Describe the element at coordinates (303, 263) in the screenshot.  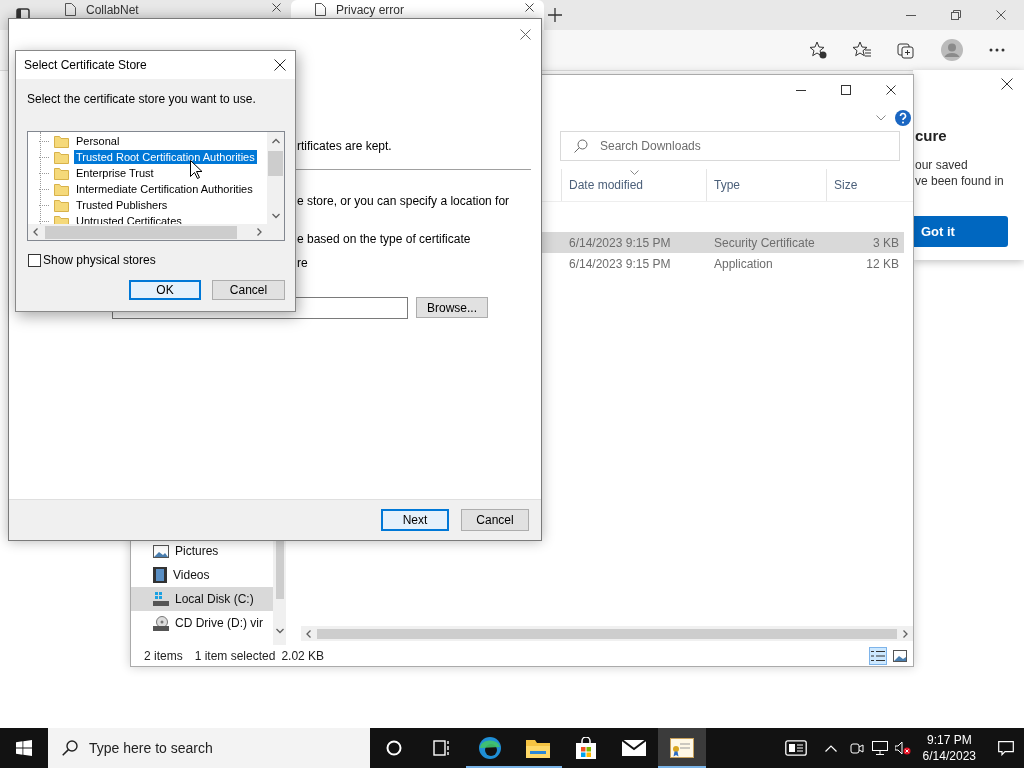
I see `wizard-text: re` at that location.